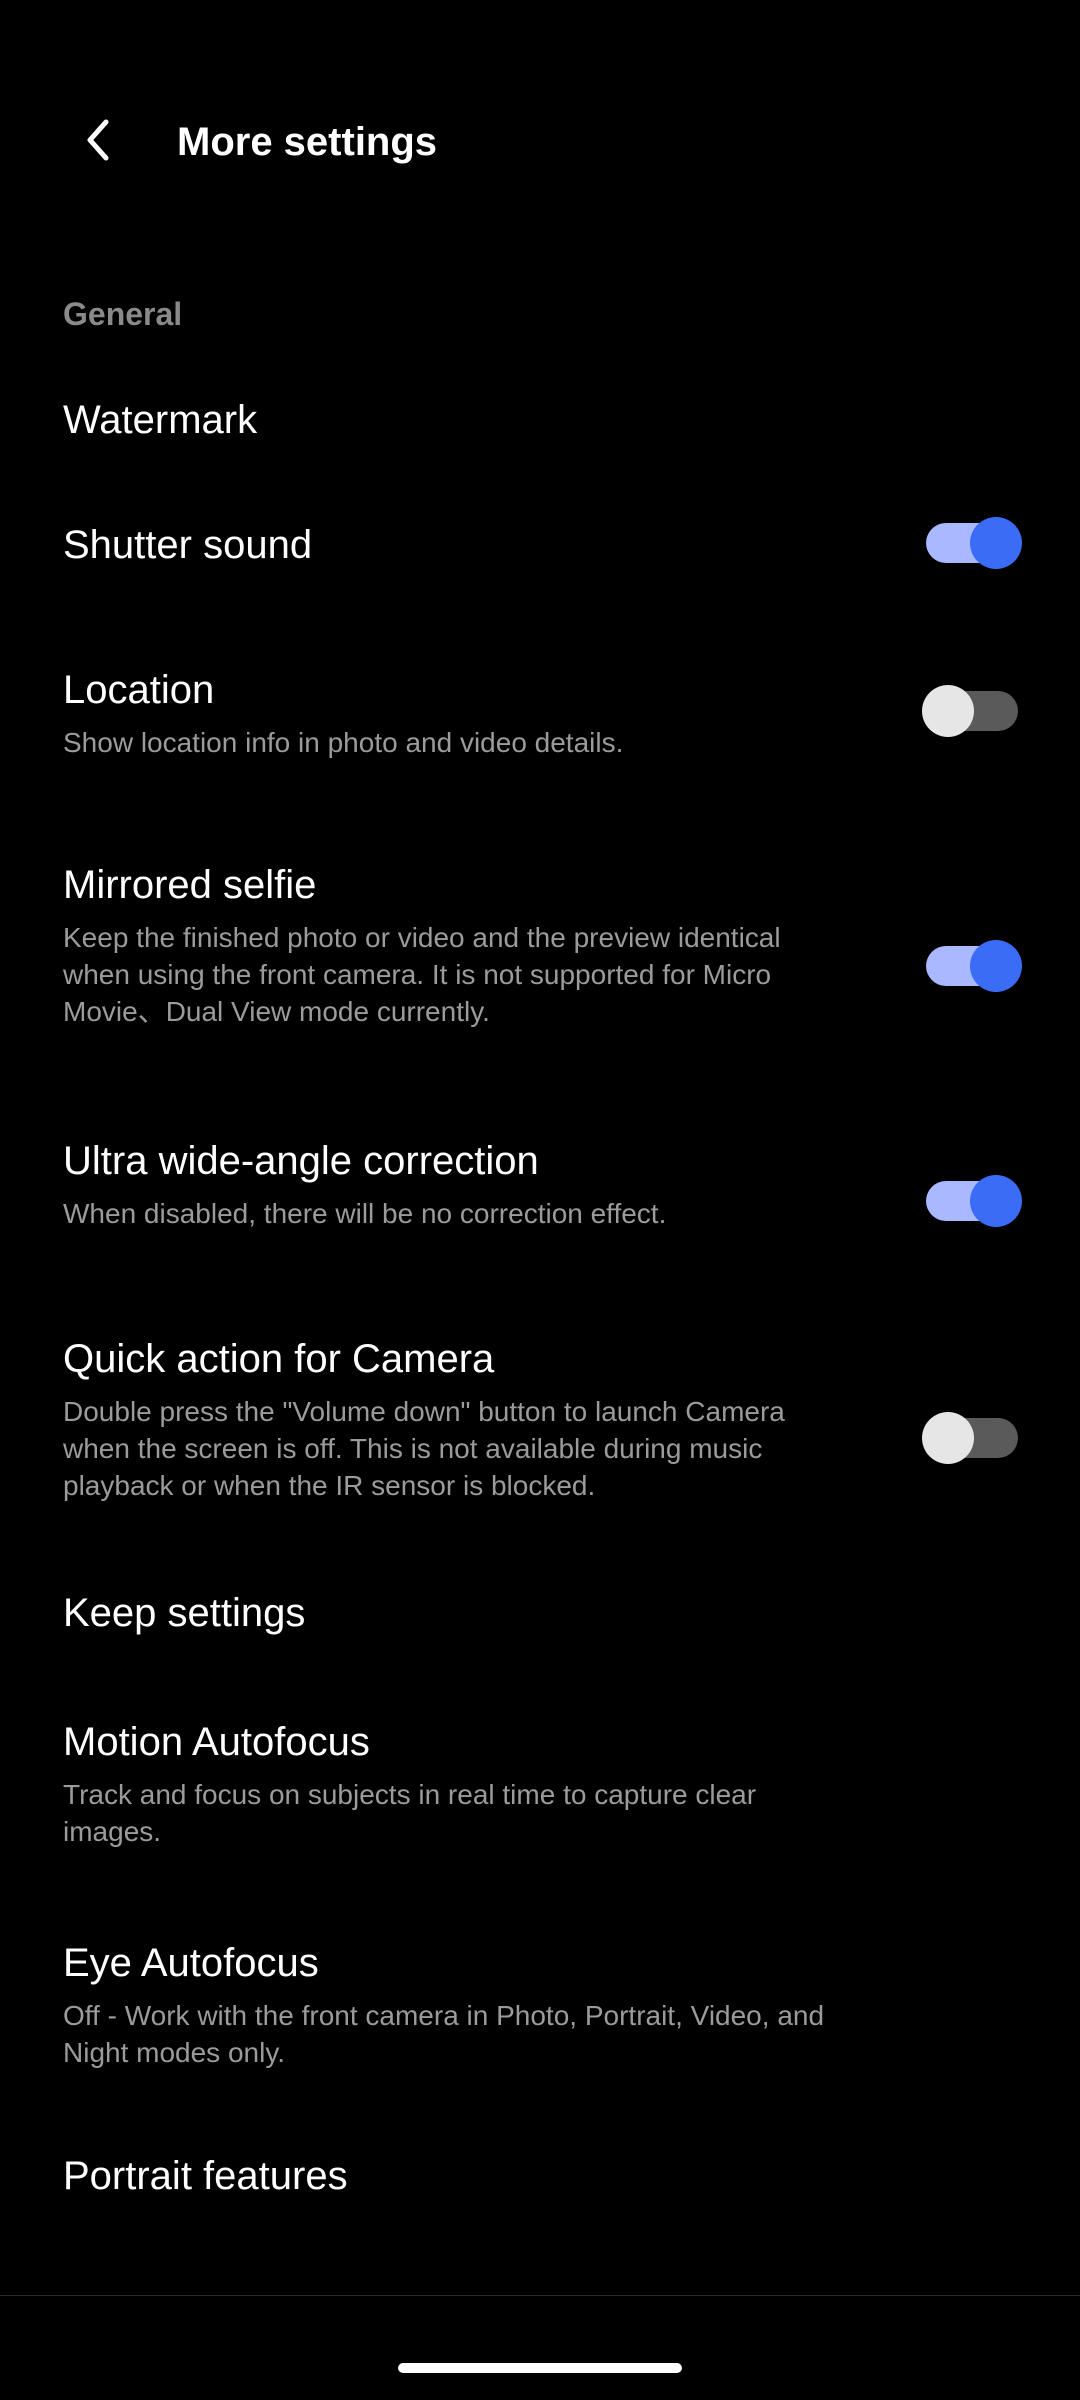 This screenshot has width=1080, height=2400. Describe the element at coordinates (540, 545) in the screenshot. I see `shutter-sound-item: Shutter sound` at that location.